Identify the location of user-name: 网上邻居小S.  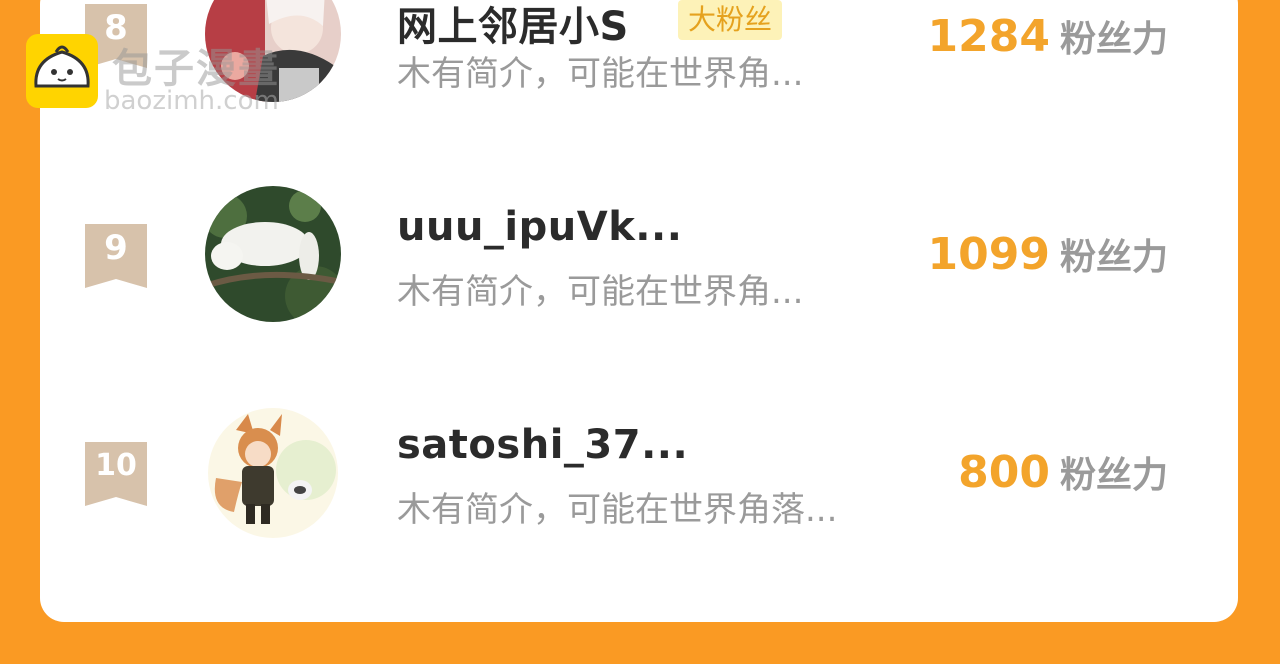
(513, 26).